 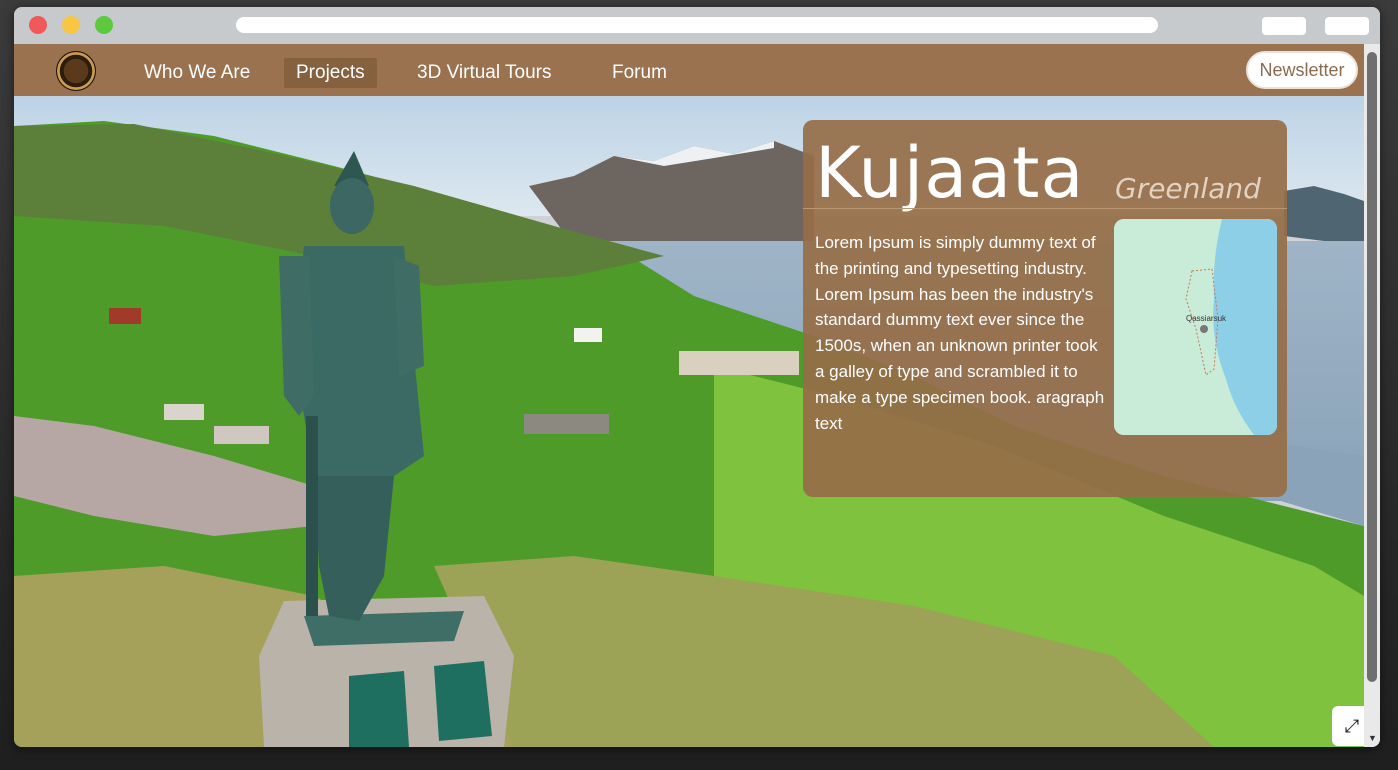 I want to click on nav-who-we-are: Who We Are, so click(x=197, y=73).